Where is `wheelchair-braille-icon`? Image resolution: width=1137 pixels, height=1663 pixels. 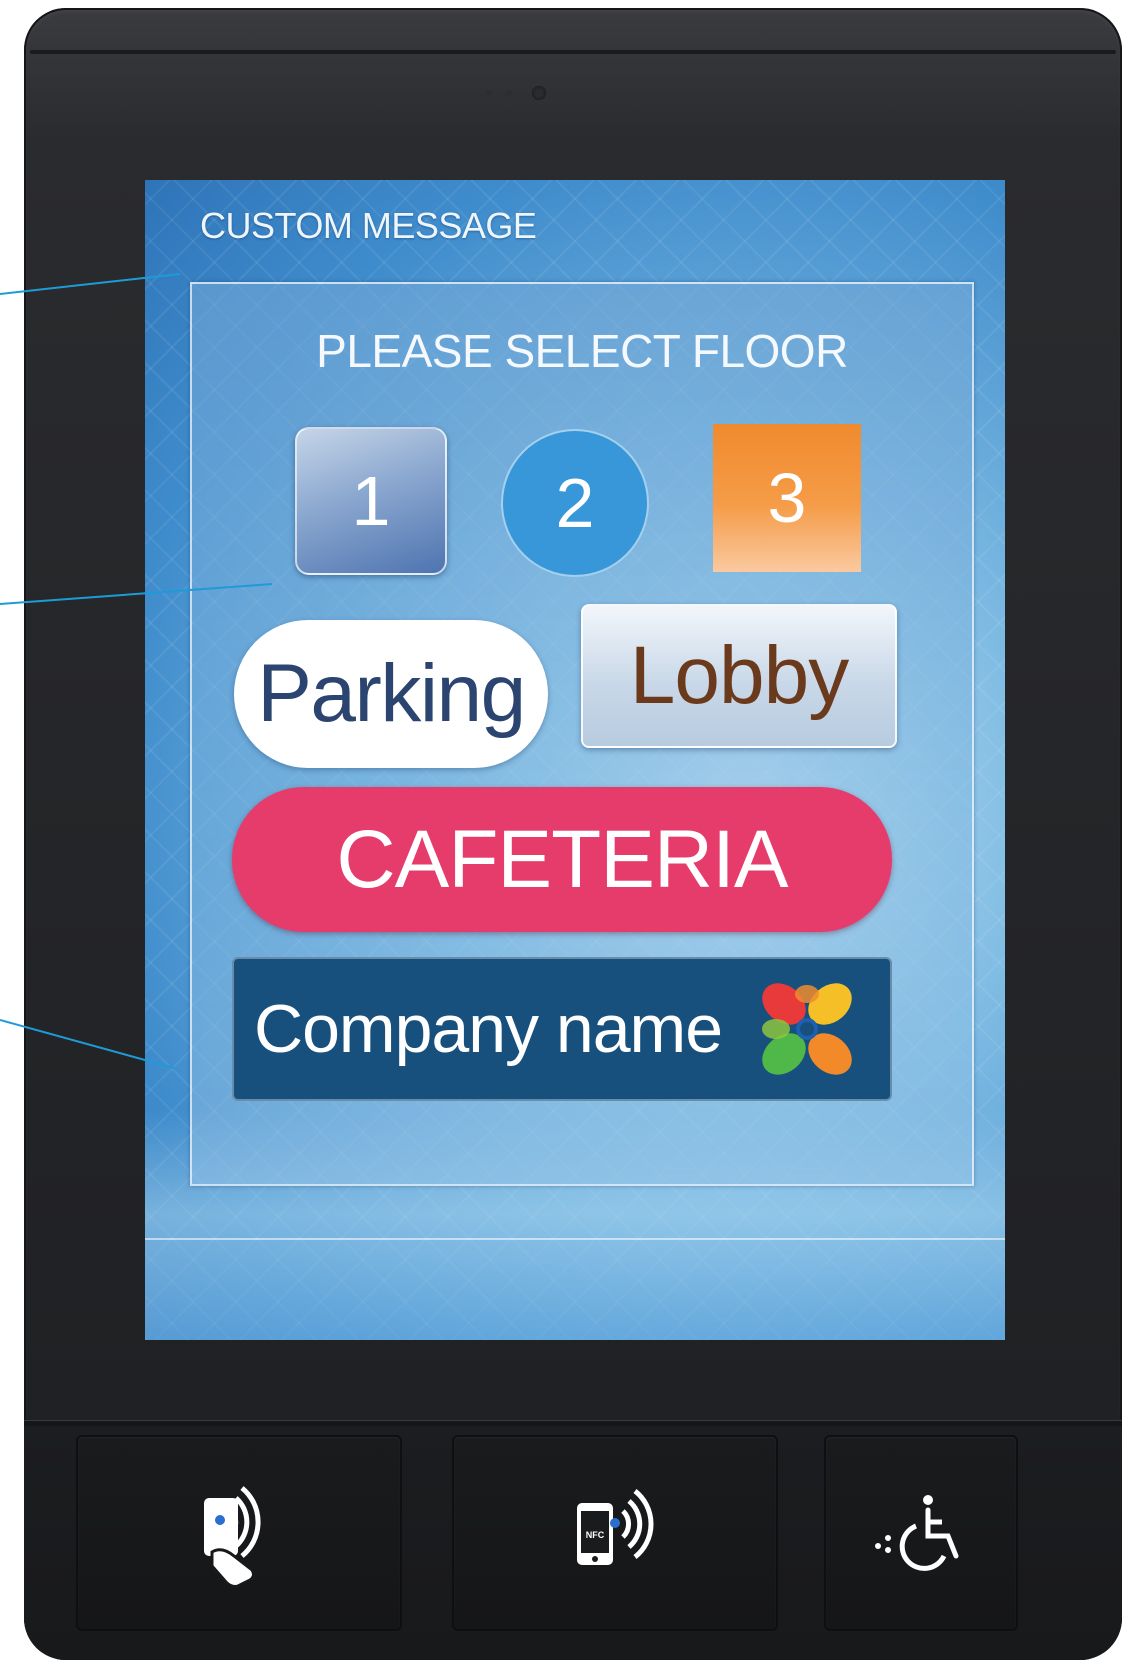 wheelchair-braille-icon is located at coordinates (917, 1533).